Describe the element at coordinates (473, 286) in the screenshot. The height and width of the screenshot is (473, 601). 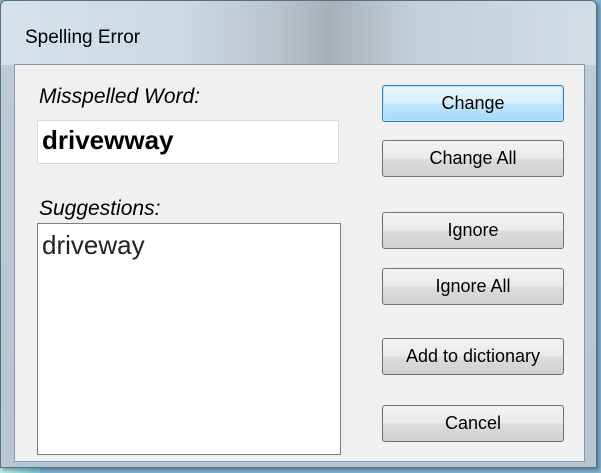
I see `ignore-all-button: Ignore All` at that location.